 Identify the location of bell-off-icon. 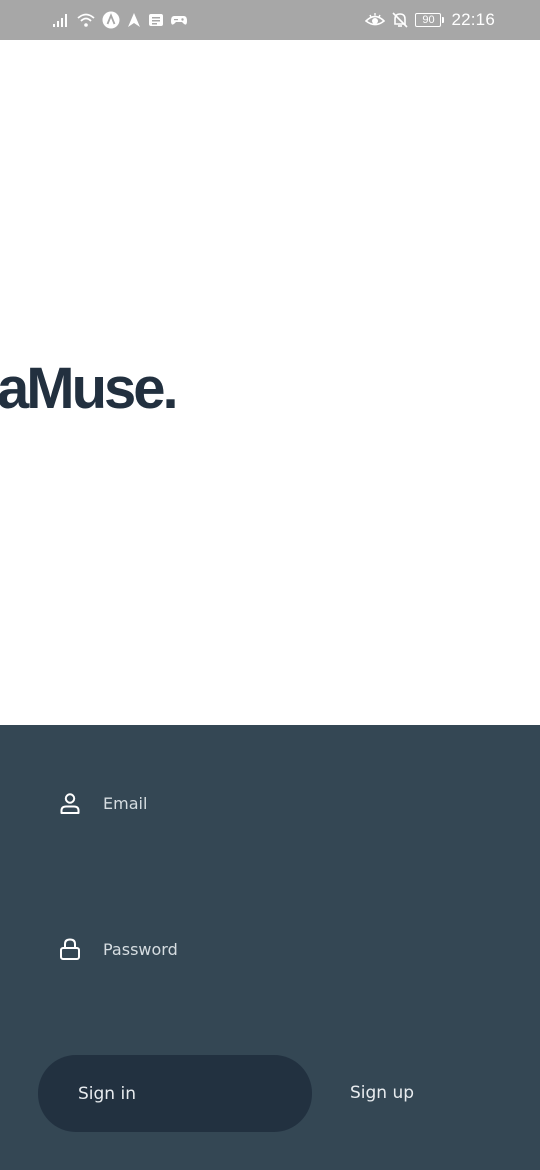
(400, 20).